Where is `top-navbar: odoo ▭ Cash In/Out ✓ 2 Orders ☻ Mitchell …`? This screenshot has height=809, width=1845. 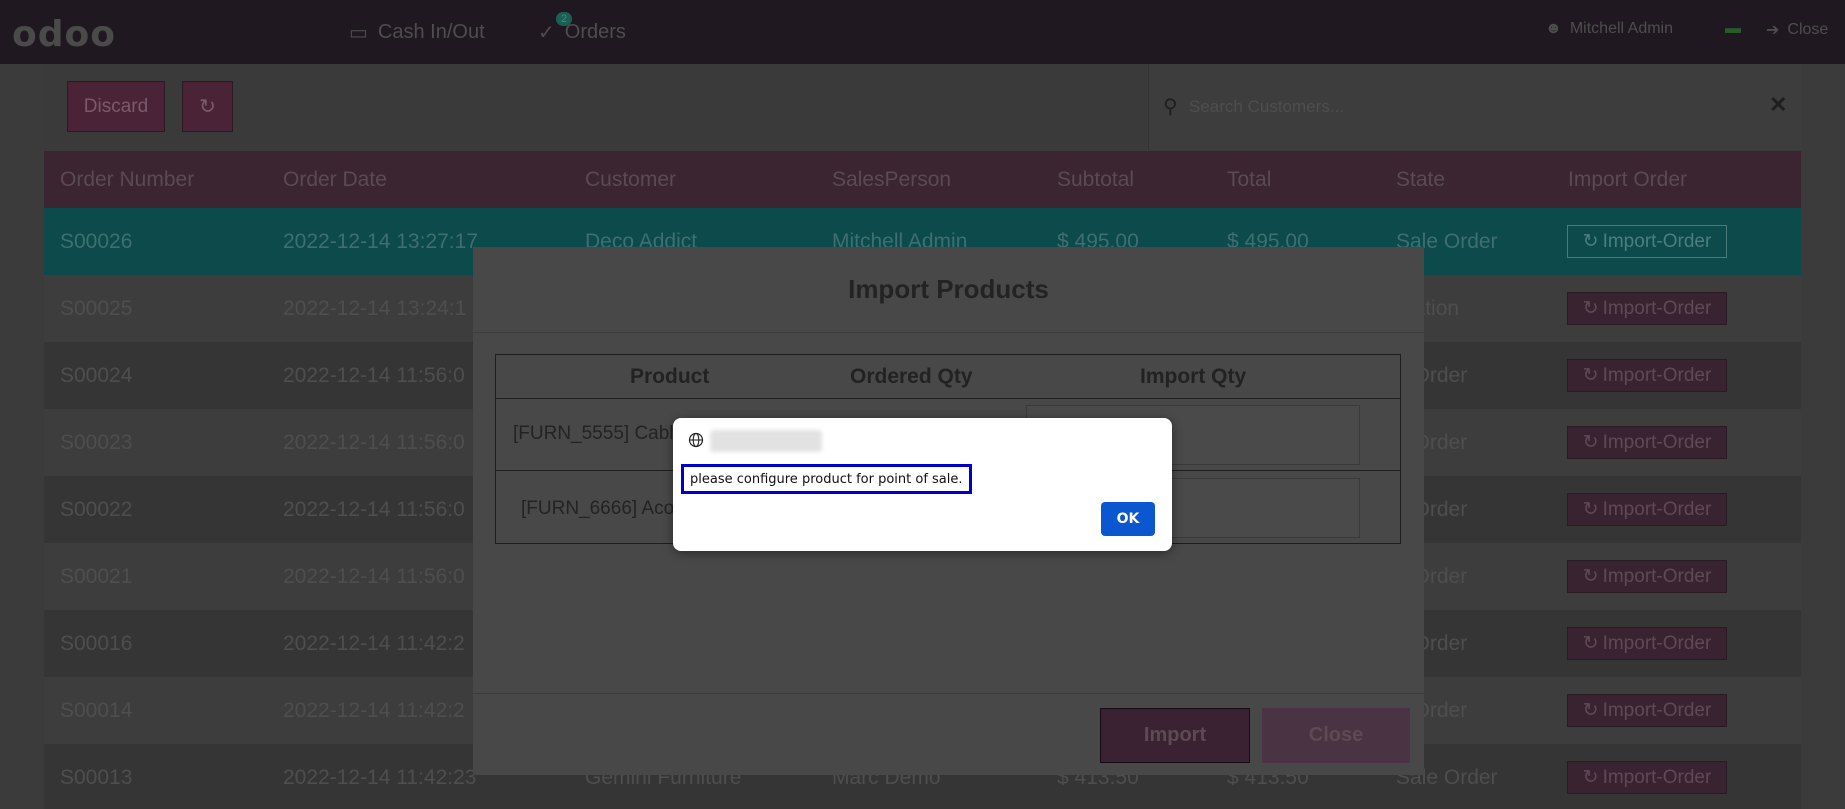 top-navbar: odoo ▭ Cash In/Out ✓ 2 Orders ☻ Mitchell … is located at coordinates (922, 32).